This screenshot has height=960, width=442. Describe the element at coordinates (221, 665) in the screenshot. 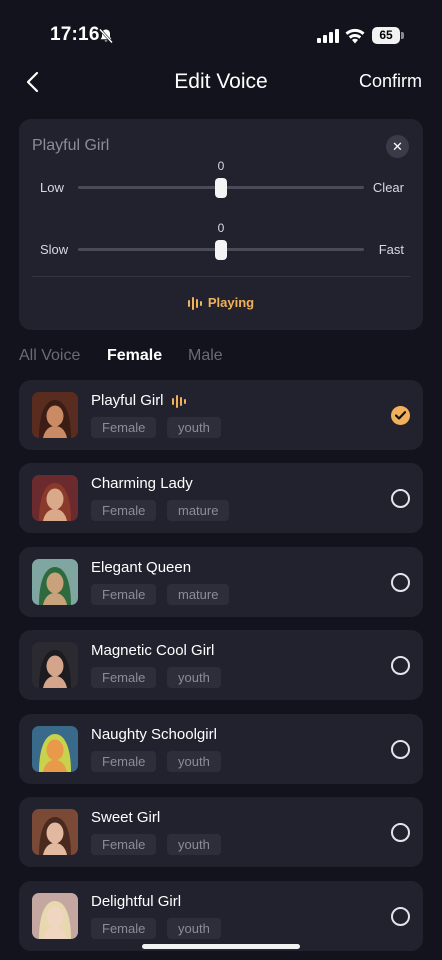

I see `voice-card: Magnetic Cool Girl Female youth` at that location.